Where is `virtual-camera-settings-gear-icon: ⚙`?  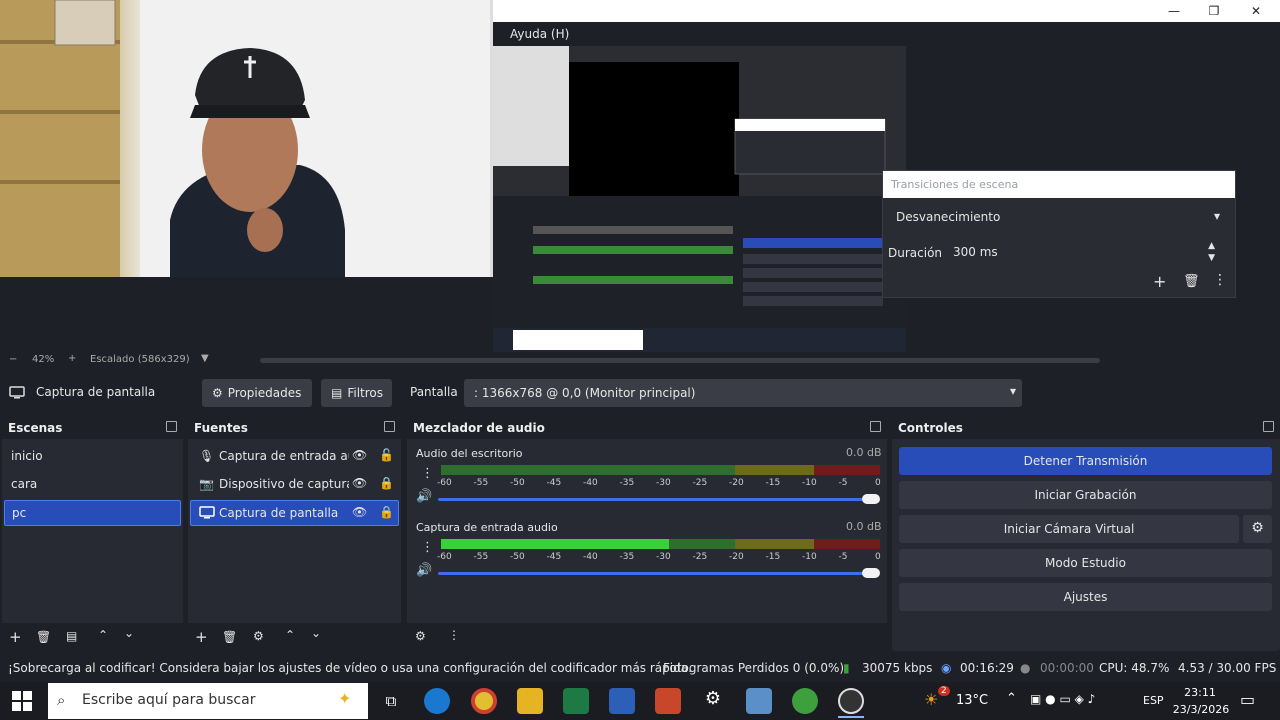
virtual-camera-settings-gear-icon: ⚙ is located at coordinates (1257, 529).